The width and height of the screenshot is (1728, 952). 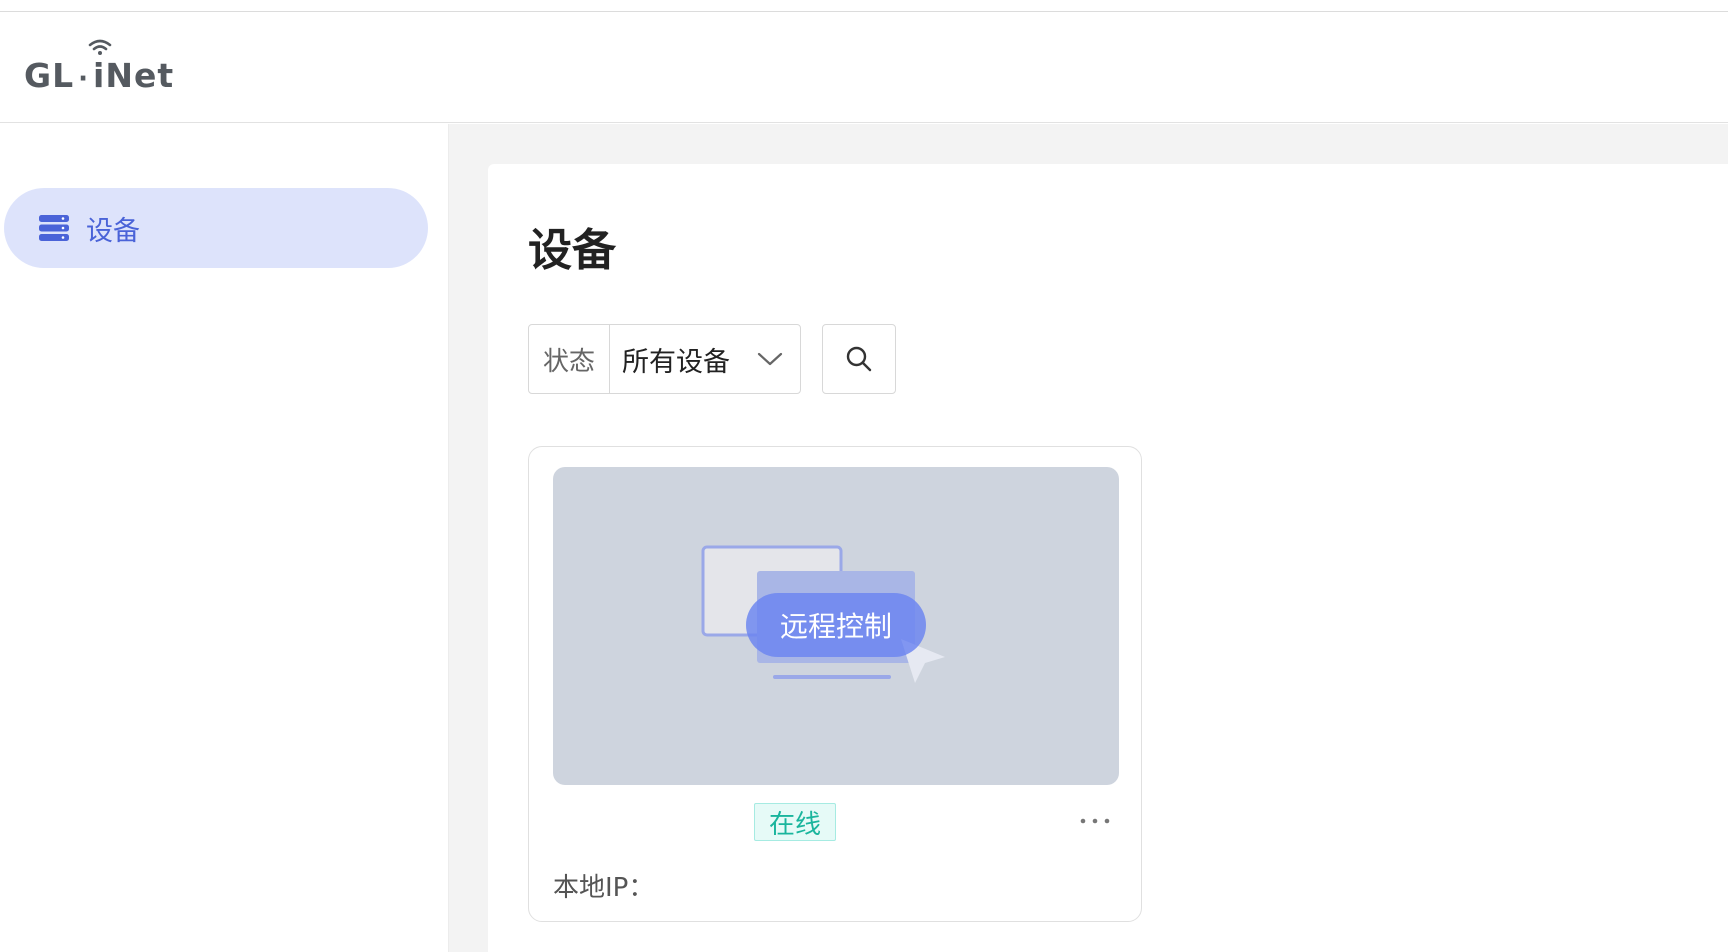 I want to click on status-filter: 状态 所有设备, so click(x=664, y=359).